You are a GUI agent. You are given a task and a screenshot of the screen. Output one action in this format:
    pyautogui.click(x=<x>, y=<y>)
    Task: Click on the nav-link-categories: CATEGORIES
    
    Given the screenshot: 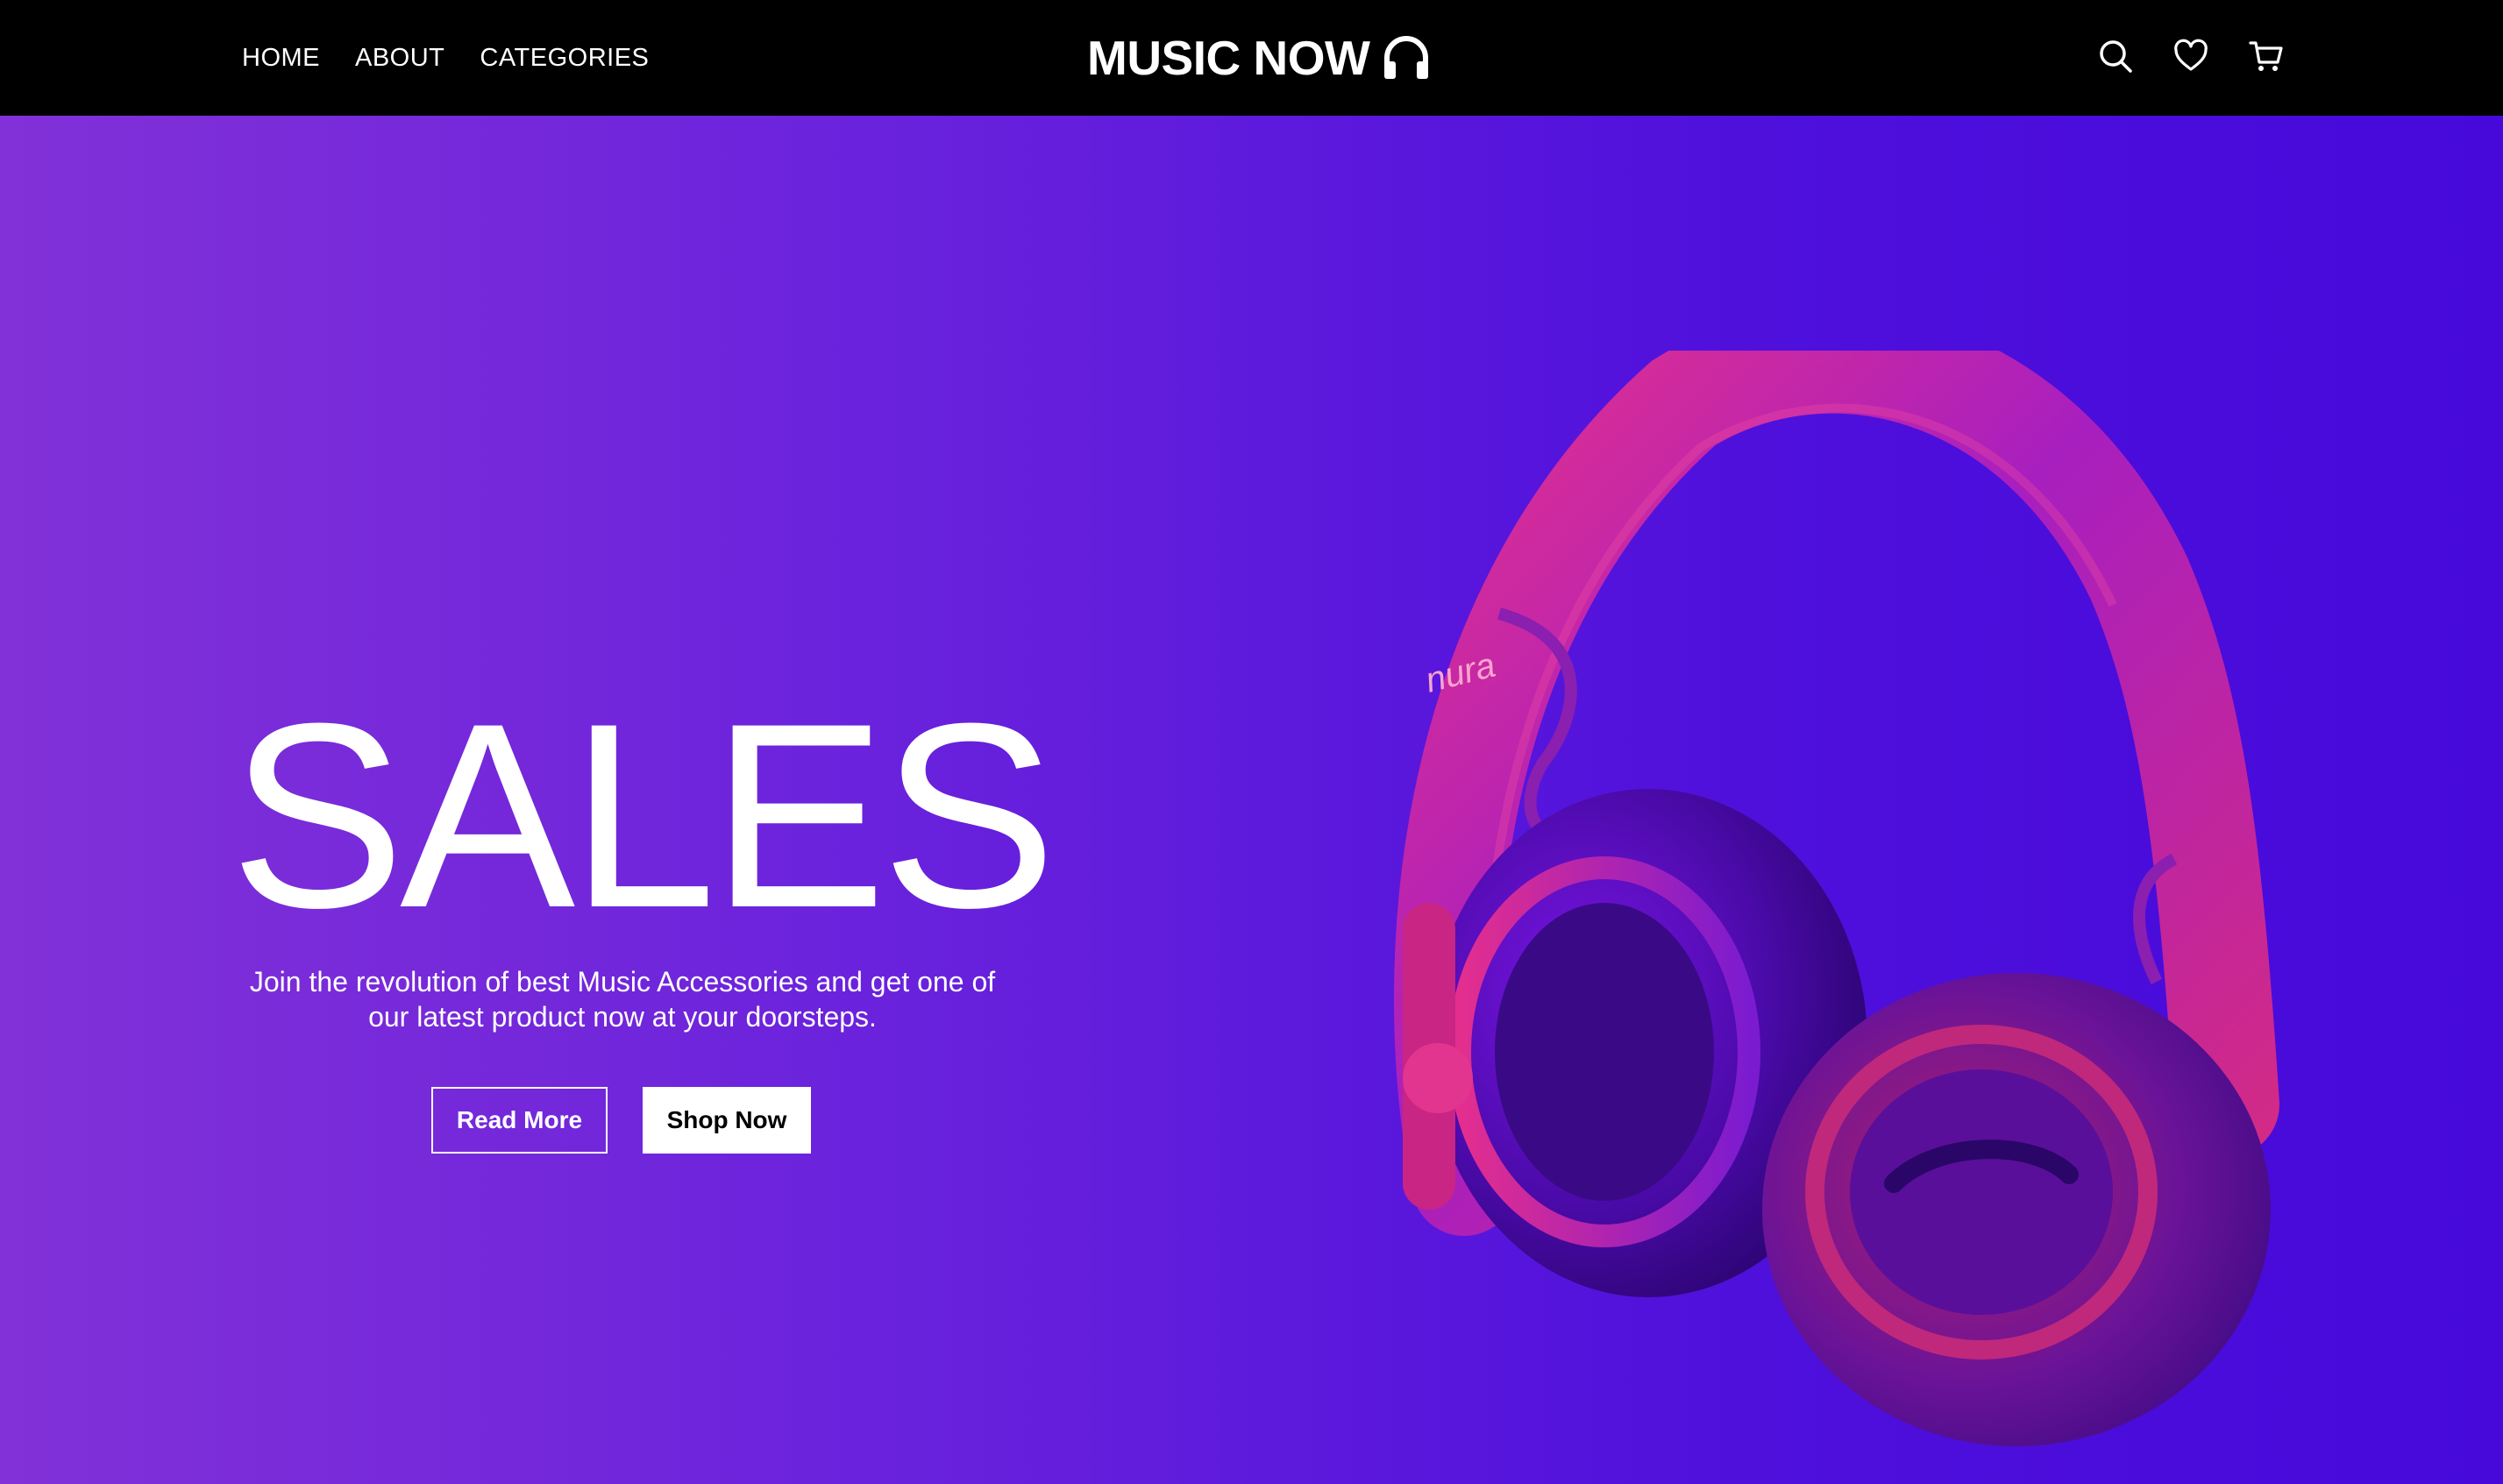 What is the action you would take?
    pyautogui.click(x=564, y=58)
    